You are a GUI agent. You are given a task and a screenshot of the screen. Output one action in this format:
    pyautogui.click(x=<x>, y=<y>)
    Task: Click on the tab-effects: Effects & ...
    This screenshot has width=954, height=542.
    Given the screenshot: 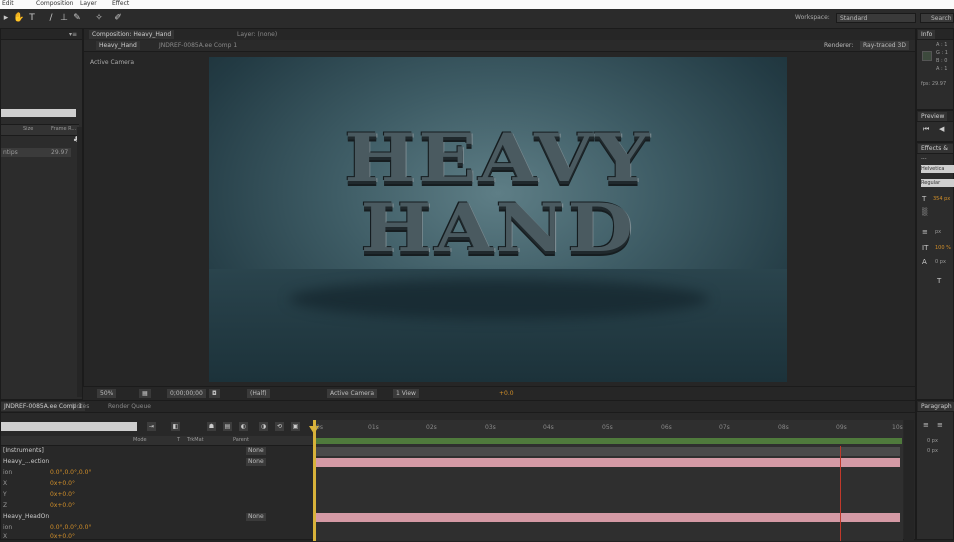 What is the action you would take?
    pyautogui.click(x=935, y=152)
    